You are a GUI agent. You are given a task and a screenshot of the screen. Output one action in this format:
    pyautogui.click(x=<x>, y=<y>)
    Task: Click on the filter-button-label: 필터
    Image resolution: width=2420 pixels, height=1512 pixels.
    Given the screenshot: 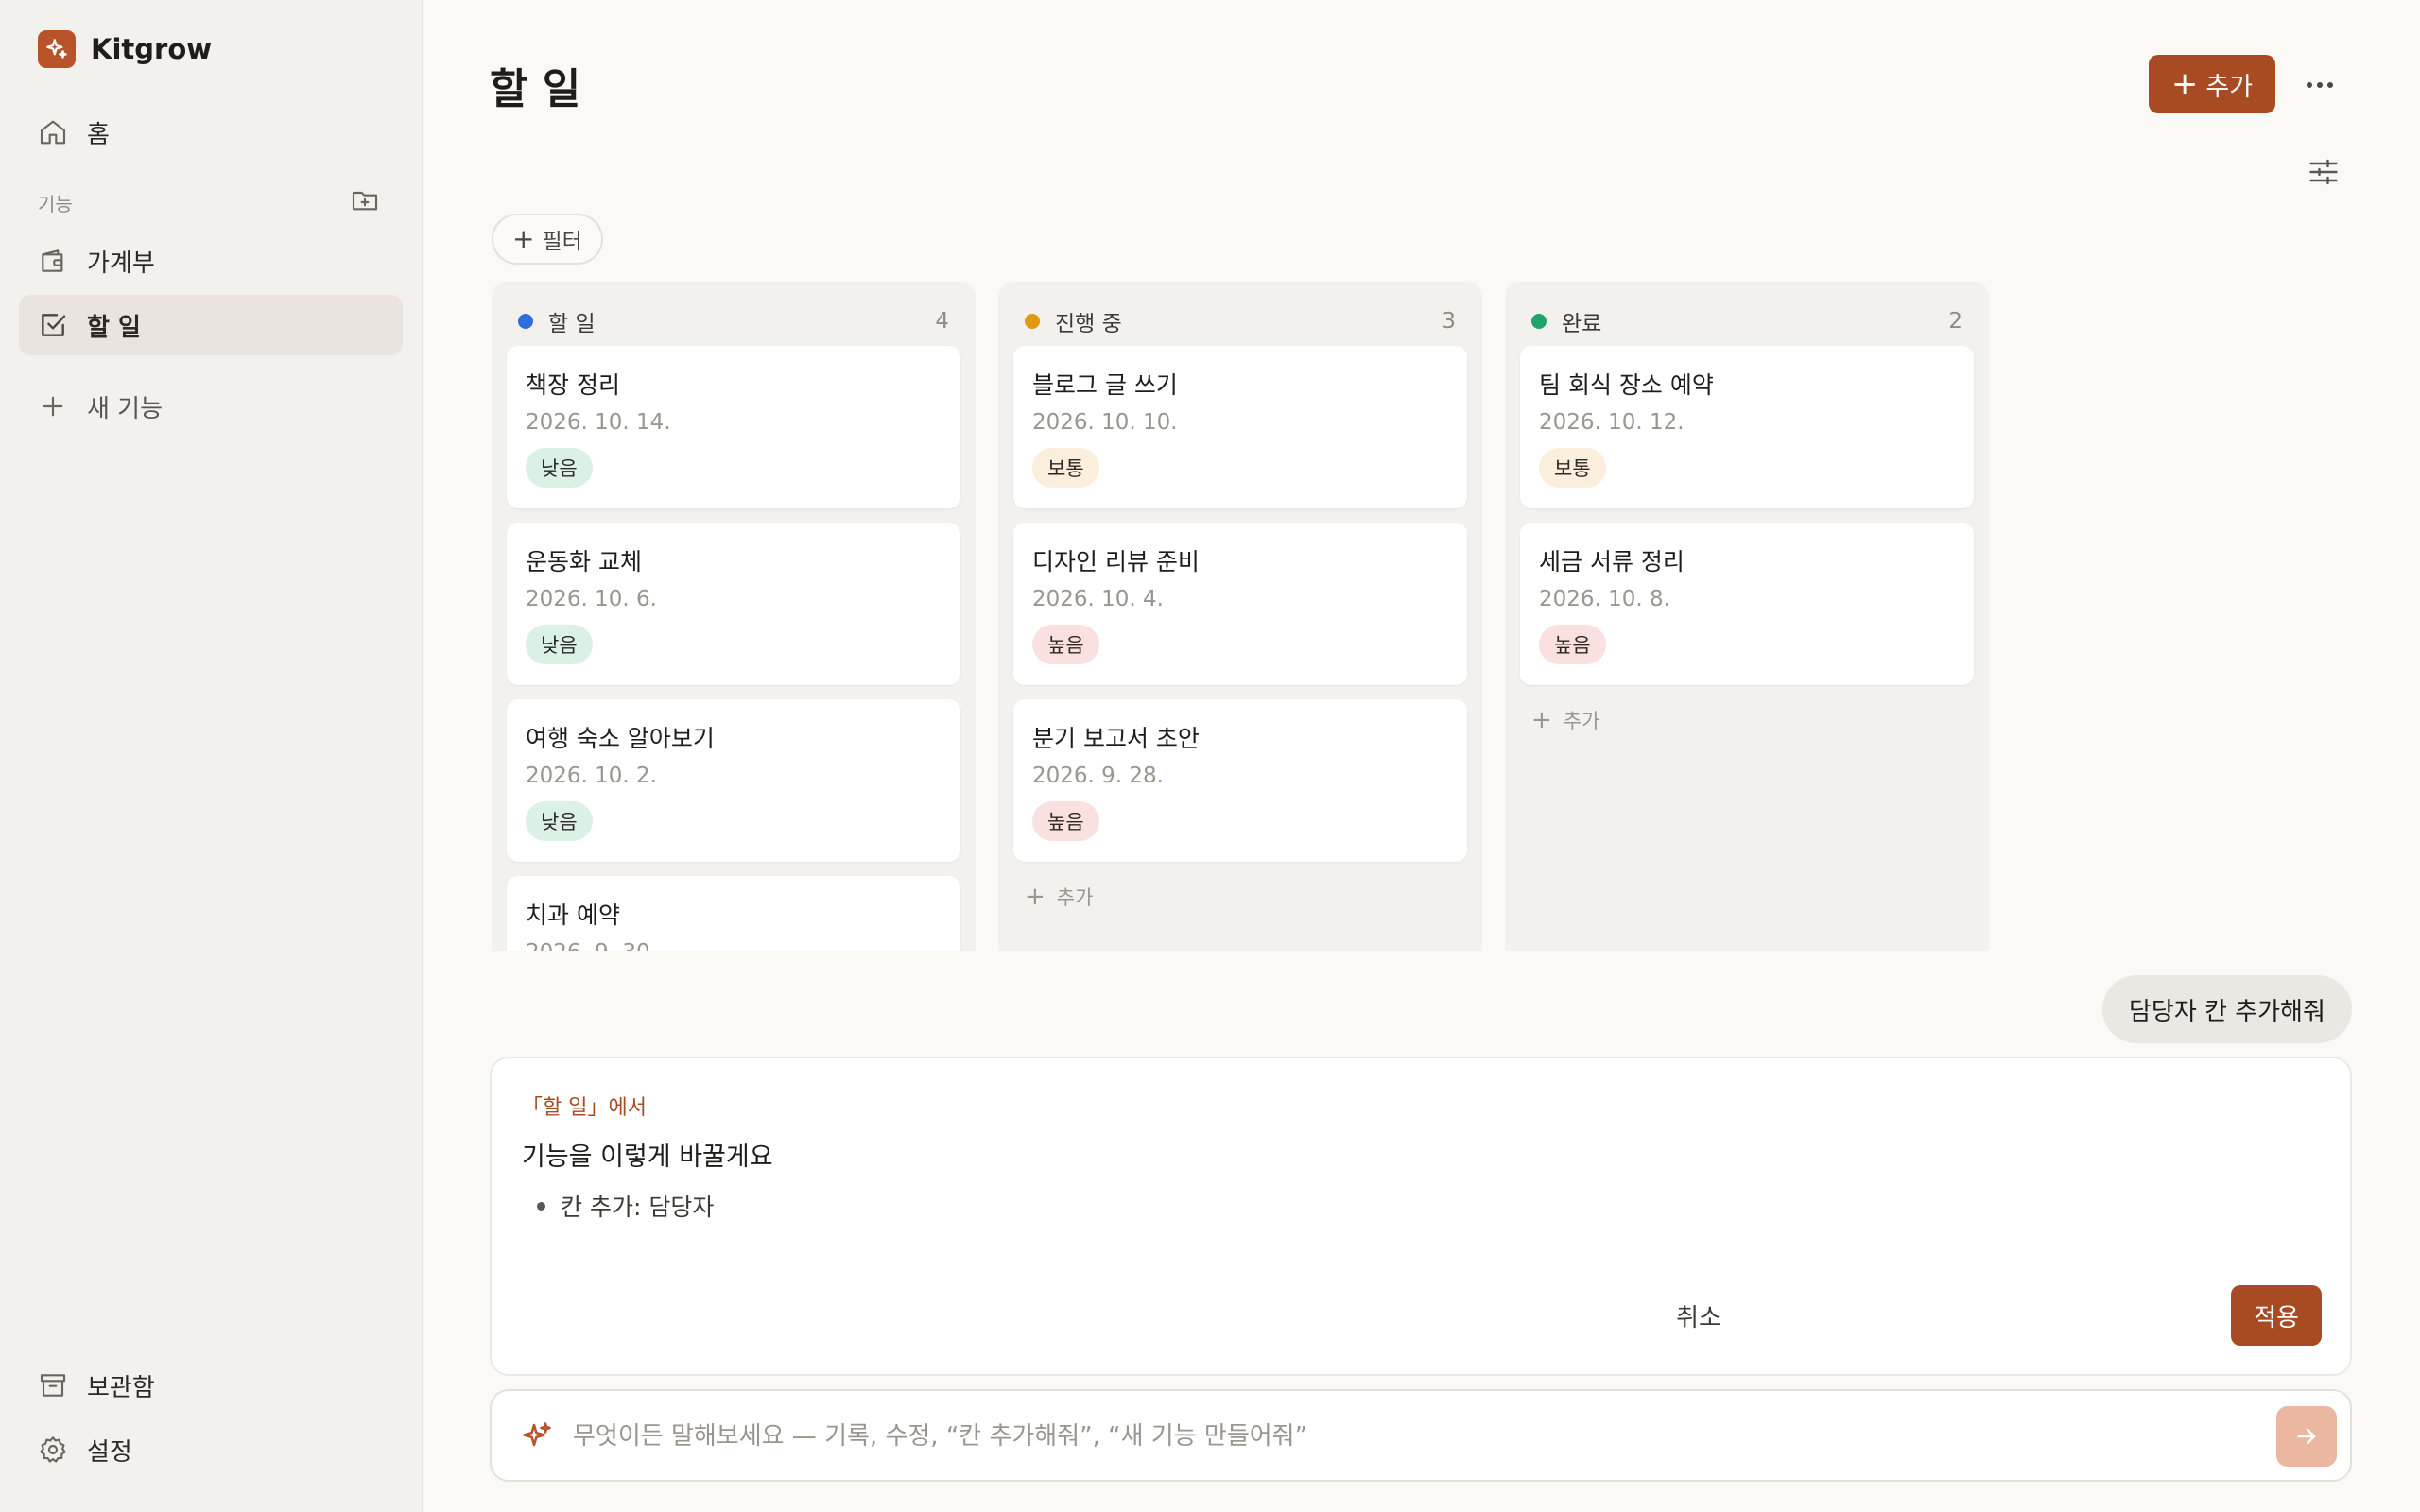 What is the action you would take?
    pyautogui.click(x=562, y=242)
    